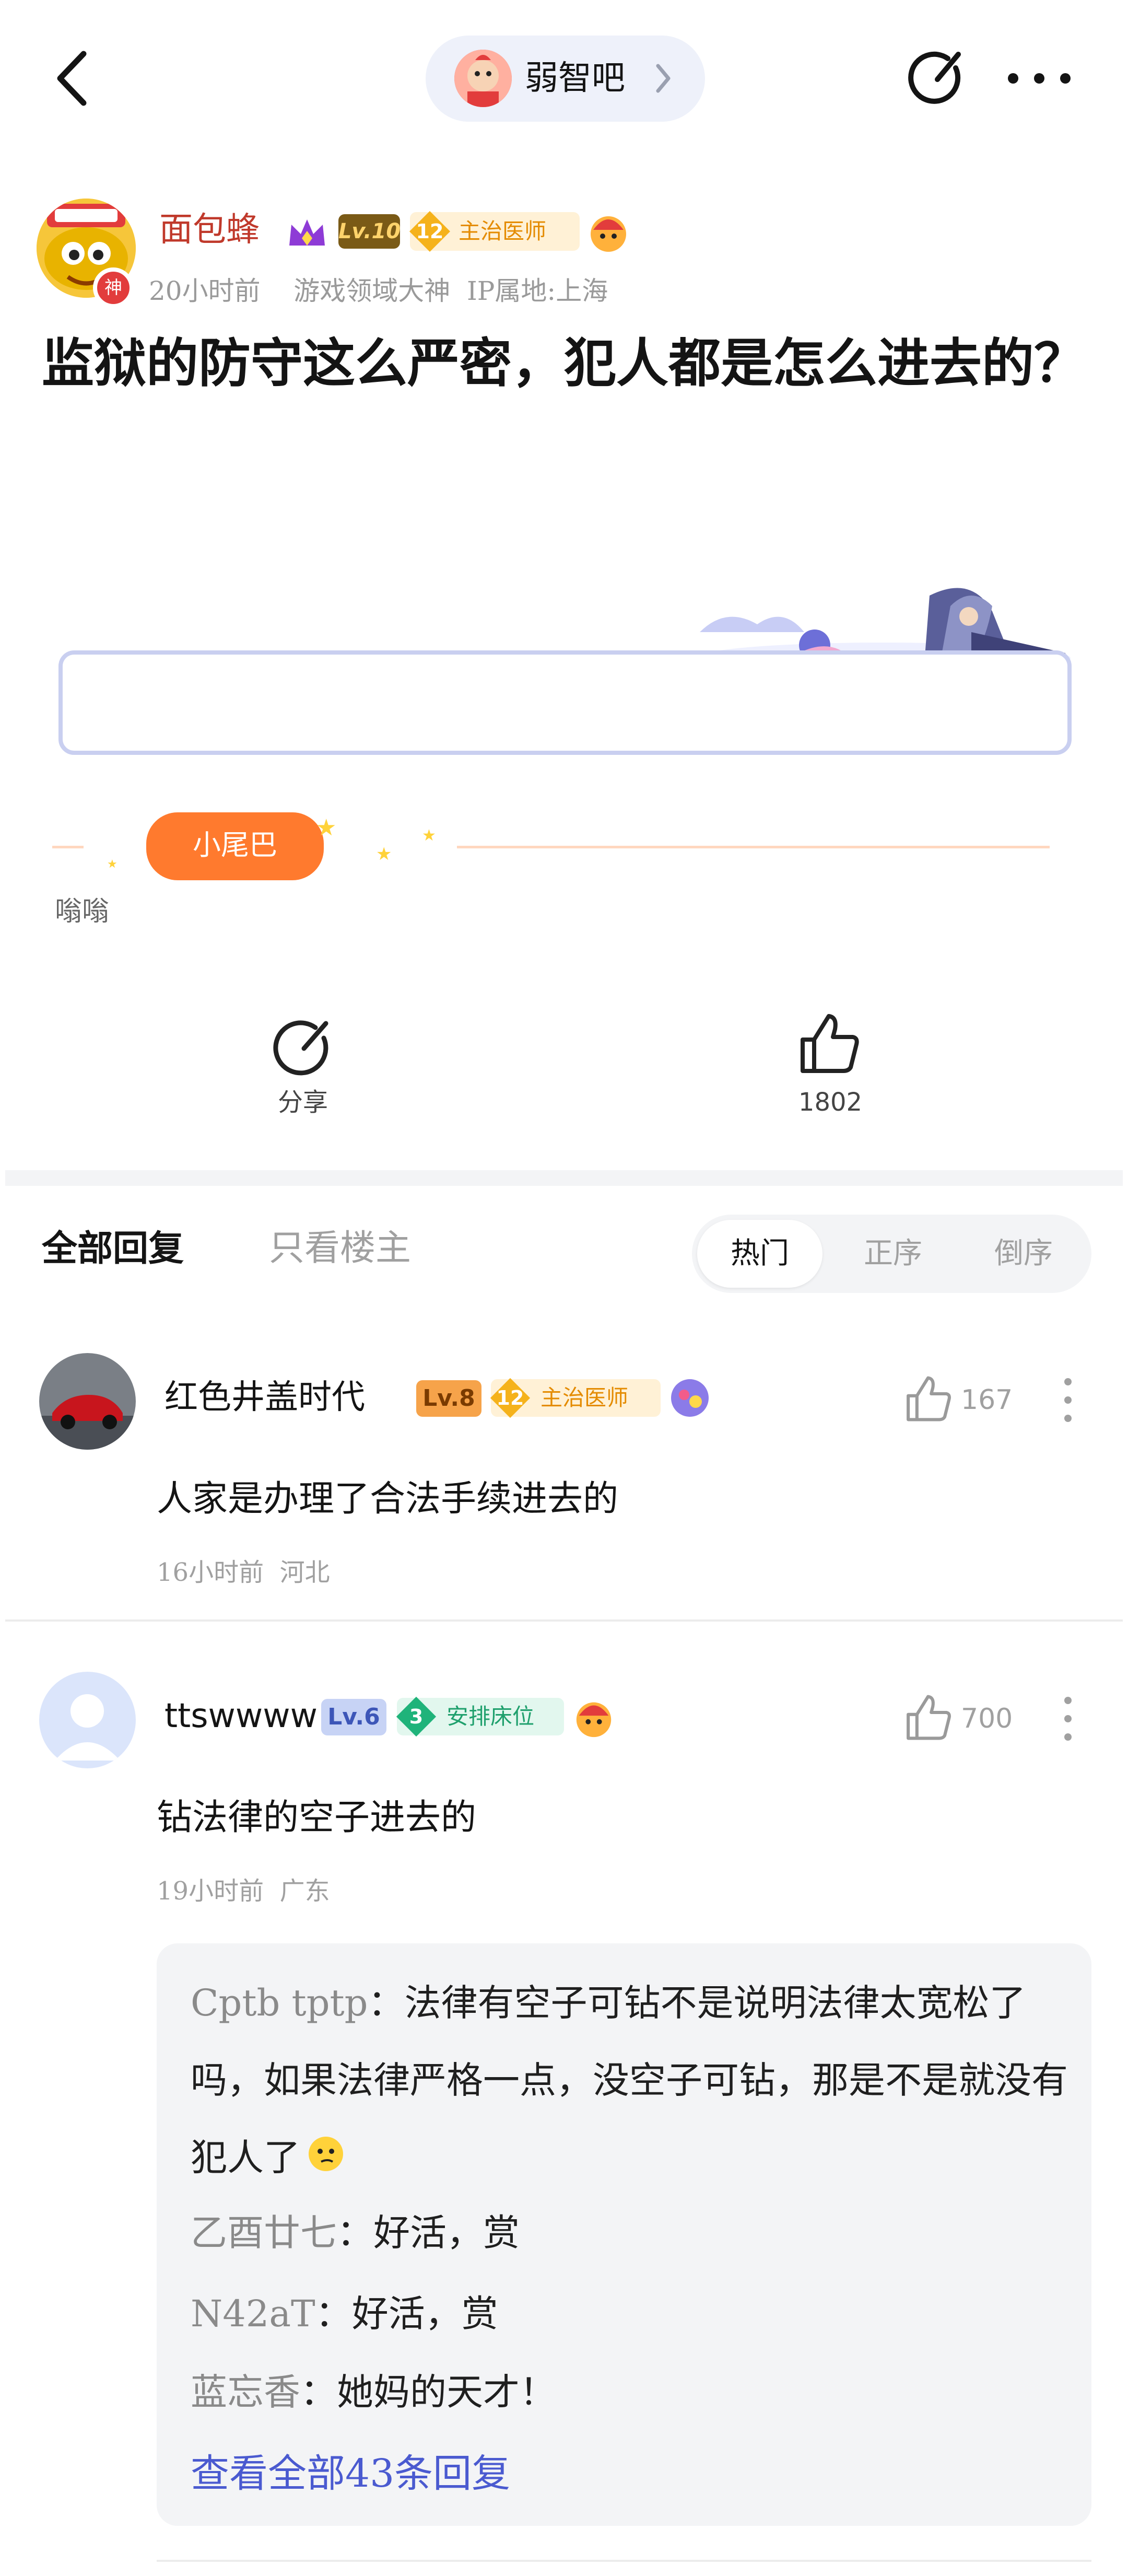  I want to click on like-count: 1802, so click(830, 1102).